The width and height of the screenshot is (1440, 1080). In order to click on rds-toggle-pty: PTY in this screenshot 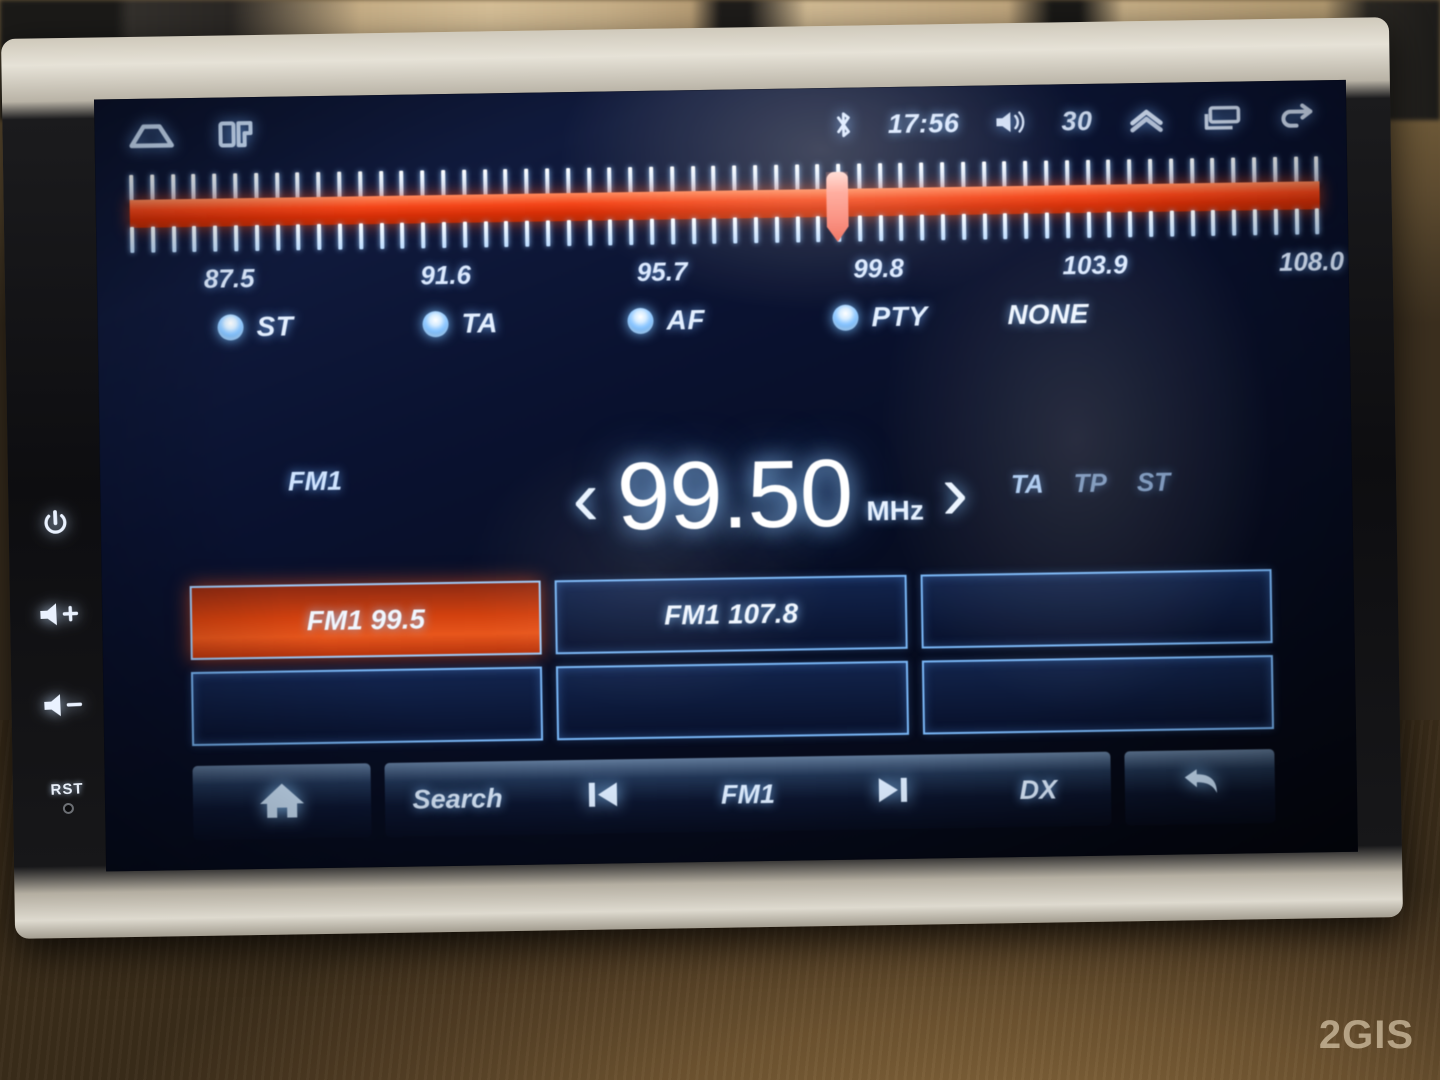, I will do `click(880, 316)`.